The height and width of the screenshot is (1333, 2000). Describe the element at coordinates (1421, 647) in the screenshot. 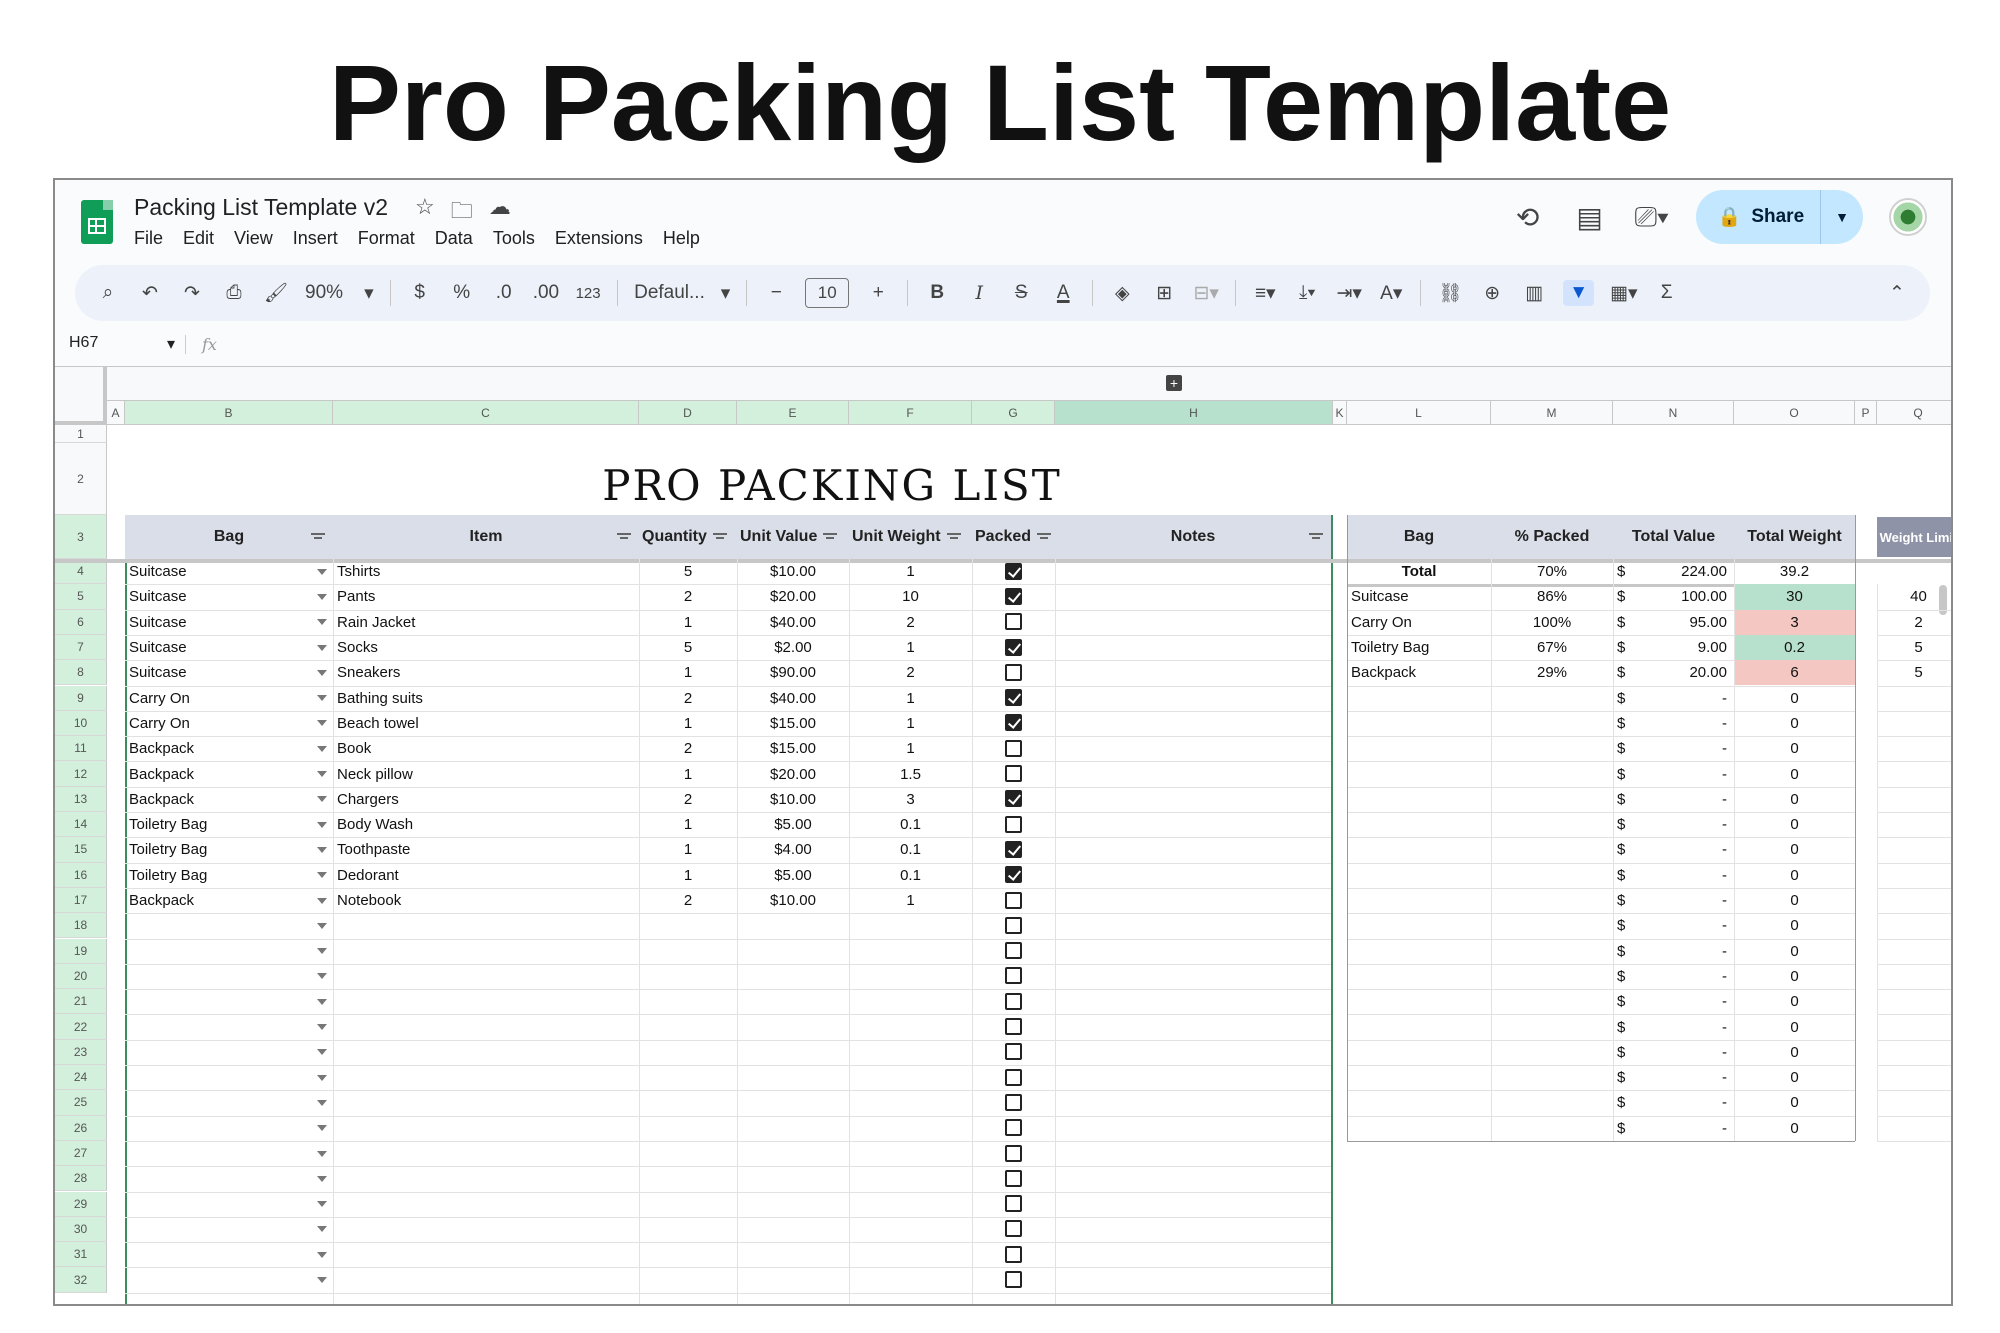

I see `summary-bag-cell: Toiletry Bag` at that location.